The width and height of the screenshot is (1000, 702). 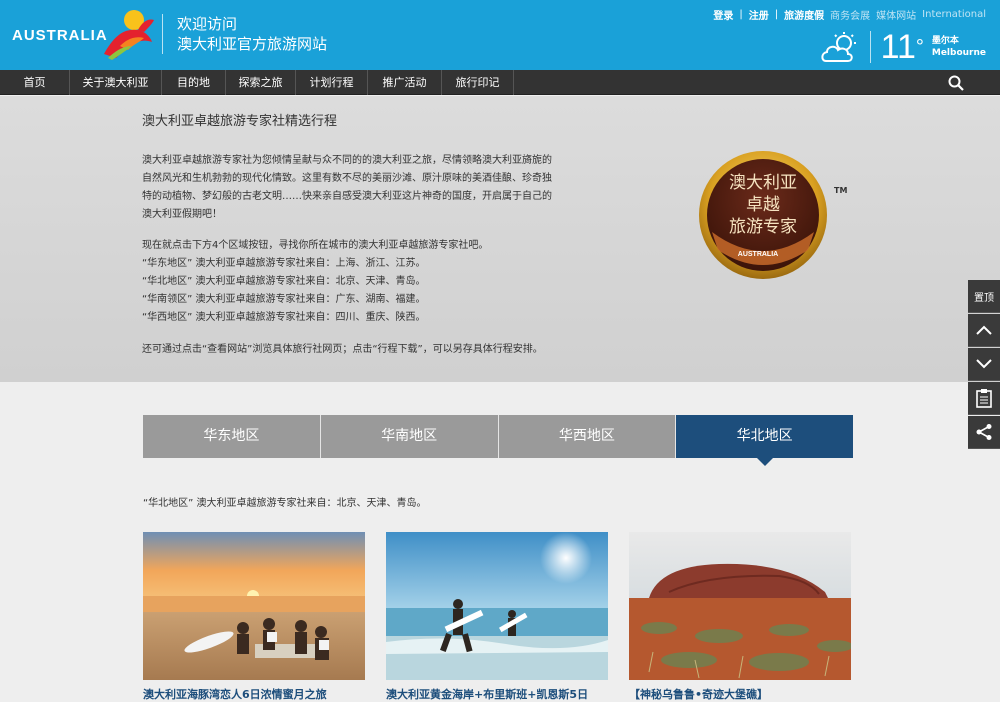 What do you see at coordinates (332, 82) in the screenshot?
I see `nav-item-plan: 计划行程` at bounding box center [332, 82].